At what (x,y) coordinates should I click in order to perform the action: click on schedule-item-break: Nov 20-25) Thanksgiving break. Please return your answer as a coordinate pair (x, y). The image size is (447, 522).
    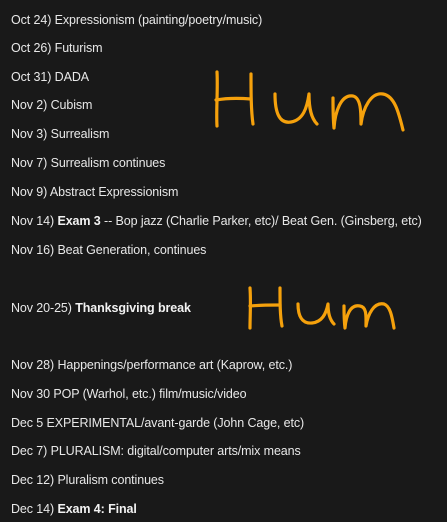
    Looking at the image, I should click on (101, 308).